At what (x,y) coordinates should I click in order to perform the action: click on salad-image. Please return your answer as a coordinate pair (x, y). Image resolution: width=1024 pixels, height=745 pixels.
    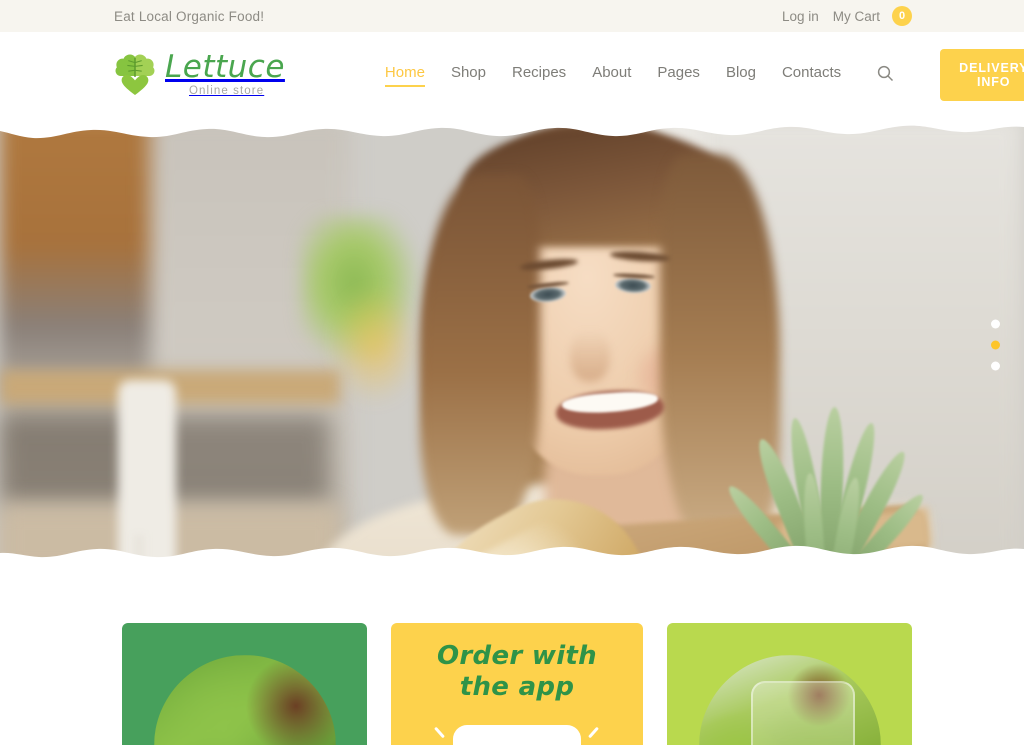
    Looking at the image, I should click on (244, 700).